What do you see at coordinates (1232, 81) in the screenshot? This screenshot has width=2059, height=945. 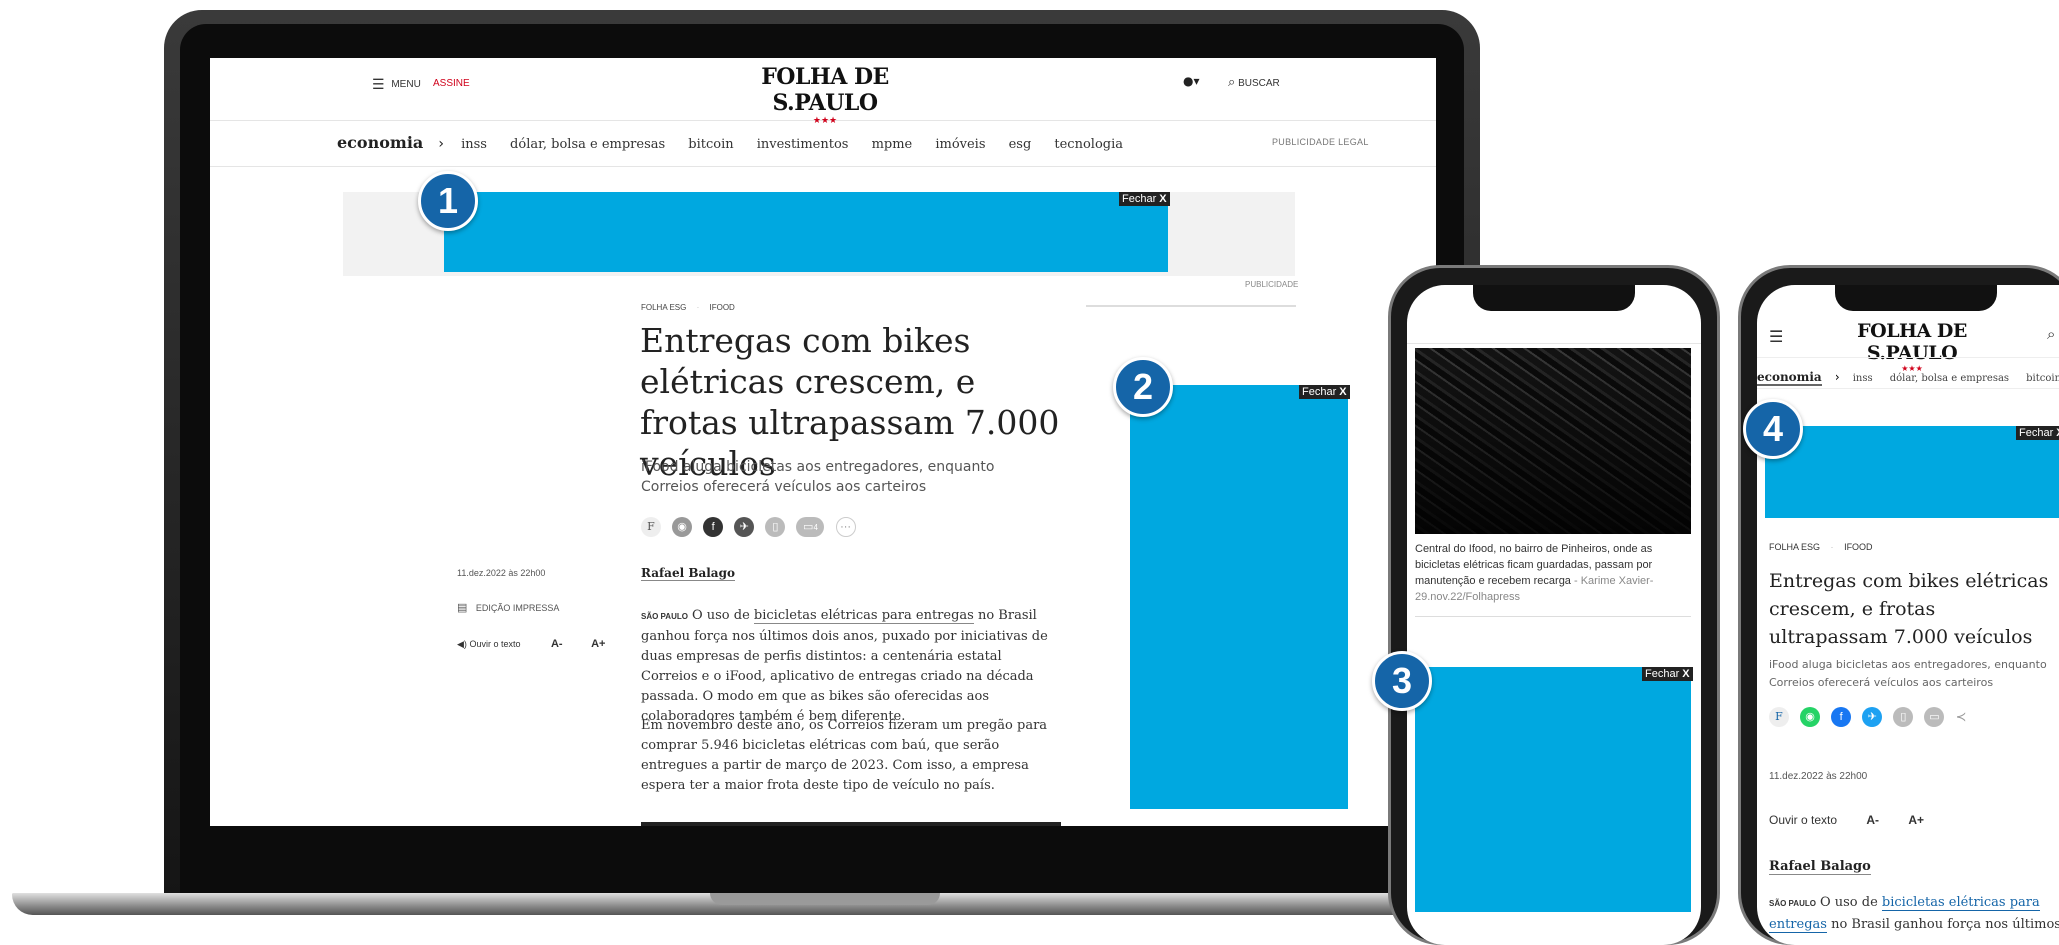 I see `search-icon: ⌕` at bounding box center [1232, 81].